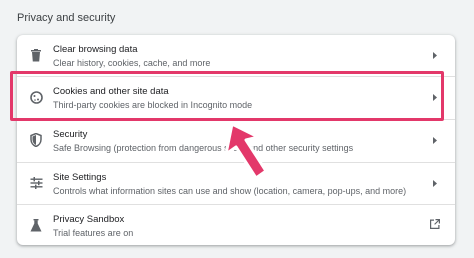 The width and height of the screenshot is (474, 258). I want to click on row-title: Clear browsing data, so click(95, 49).